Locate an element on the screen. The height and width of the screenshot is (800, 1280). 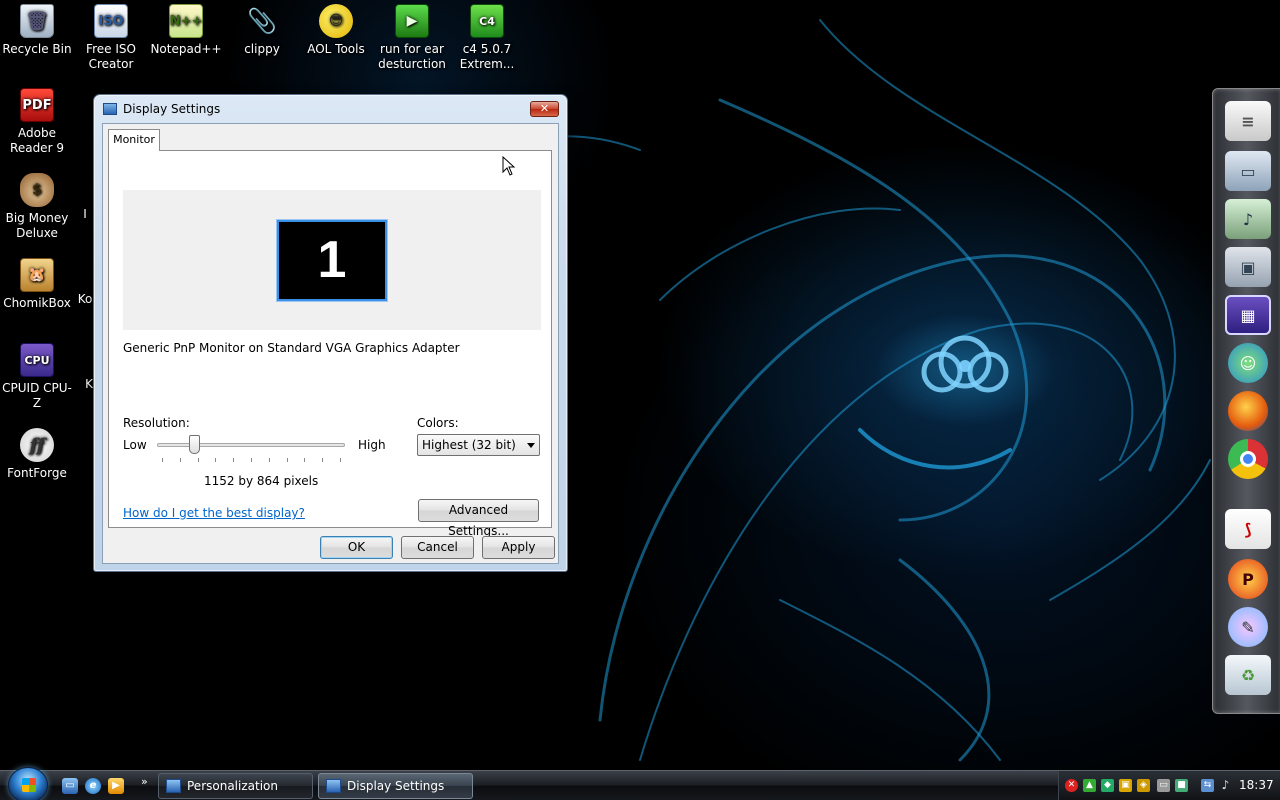
lock-icon: ▣ is located at coordinates (1125, 785).